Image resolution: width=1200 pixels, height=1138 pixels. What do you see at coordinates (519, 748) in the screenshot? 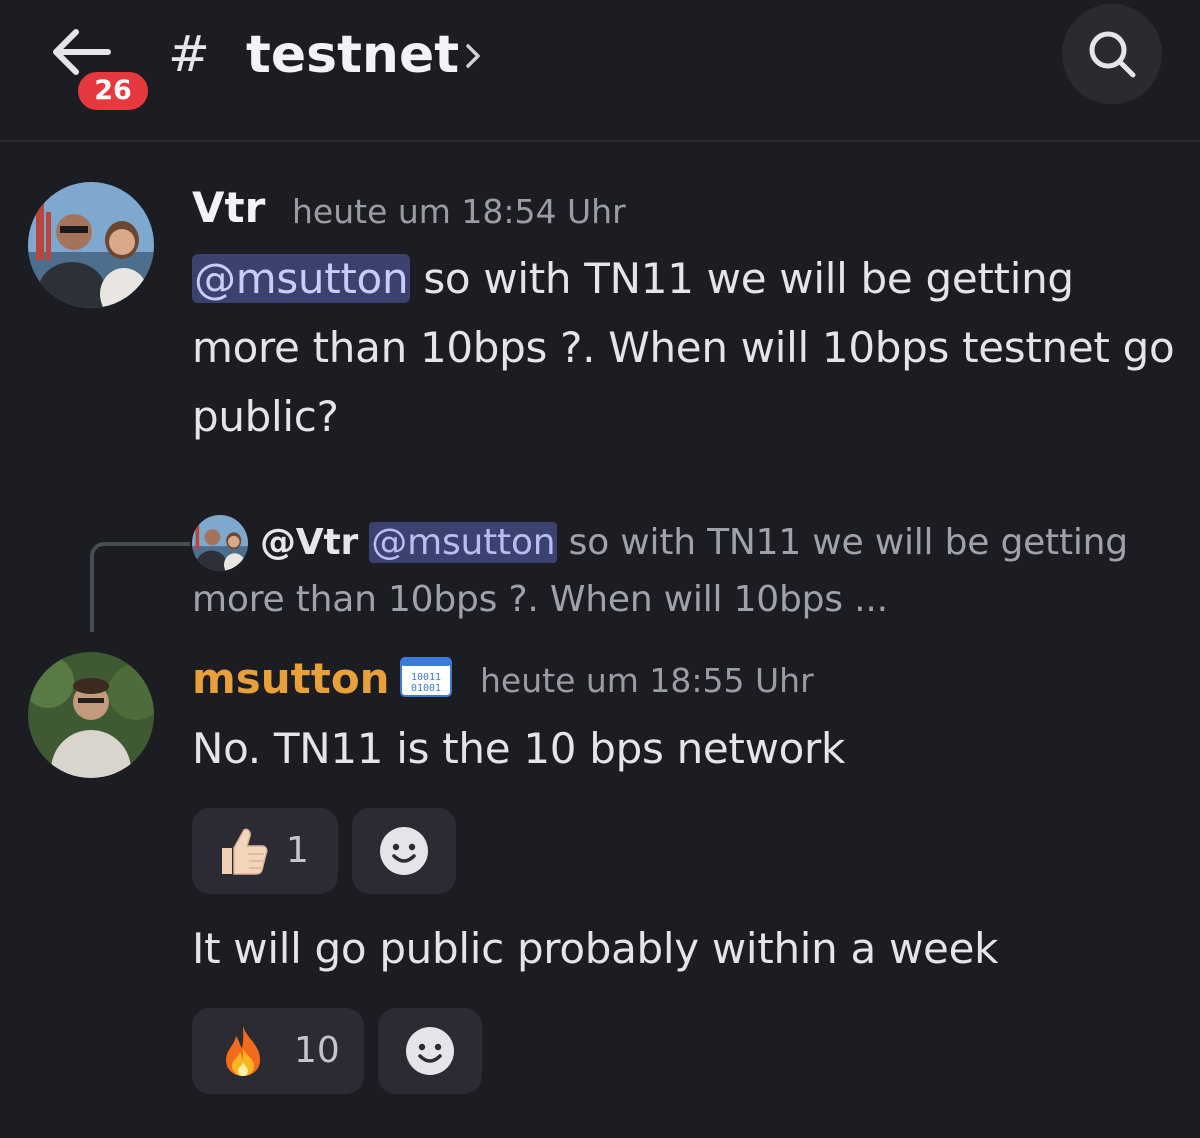
I see `message-text: No. TN11 is the 10 bps network` at bounding box center [519, 748].